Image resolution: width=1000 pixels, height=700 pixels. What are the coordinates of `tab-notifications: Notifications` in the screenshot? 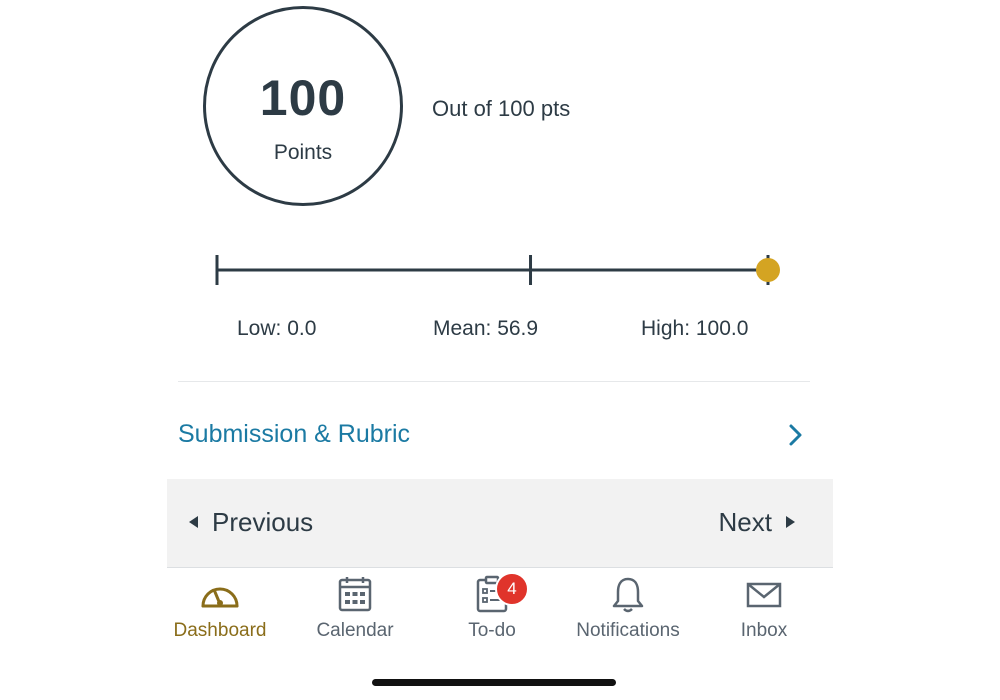 It's located at (628, 614).